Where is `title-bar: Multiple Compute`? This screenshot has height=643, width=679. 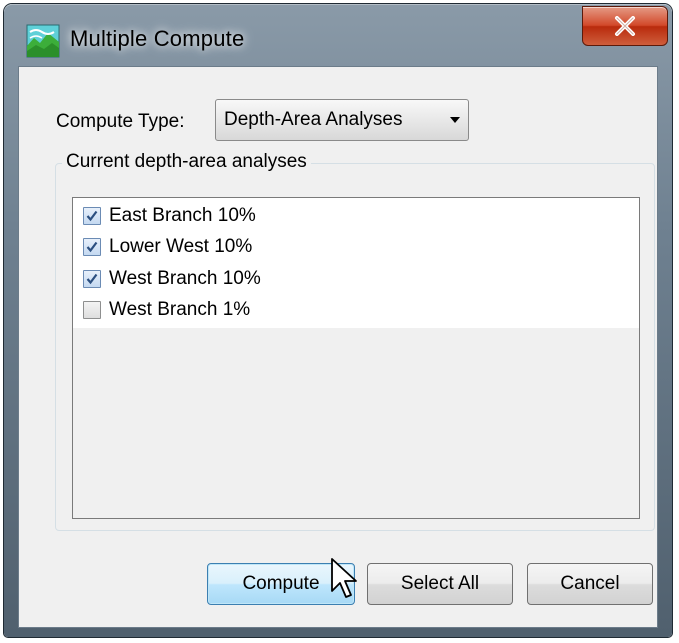 title-bar: Multiple Compute is located at coordinates (338, 35).